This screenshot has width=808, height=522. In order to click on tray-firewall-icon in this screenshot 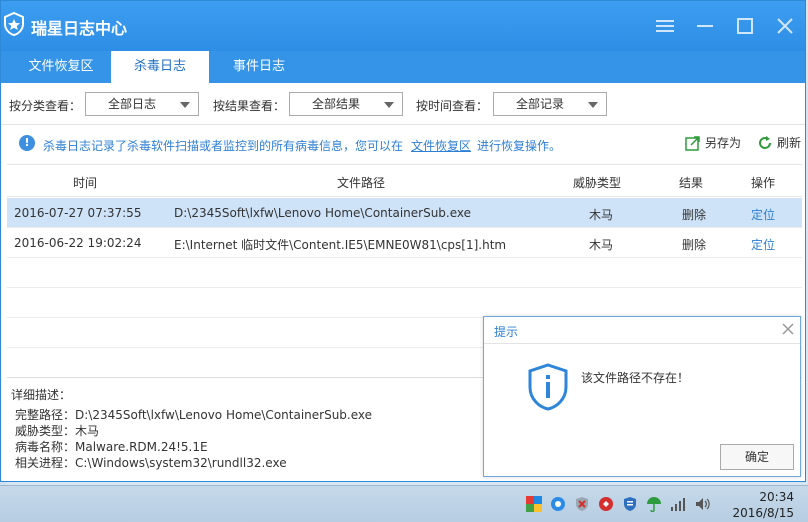, I will do `click(630, 504)`.